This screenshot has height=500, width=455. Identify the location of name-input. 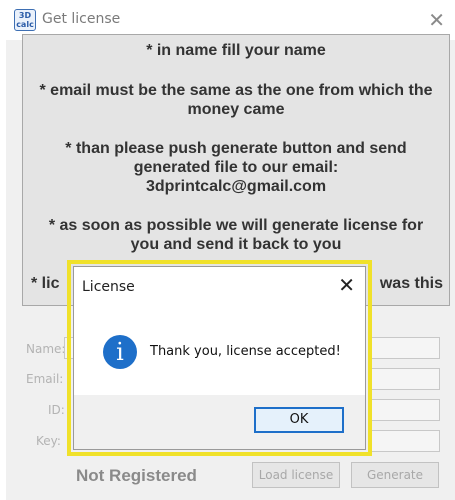
(404, 348).